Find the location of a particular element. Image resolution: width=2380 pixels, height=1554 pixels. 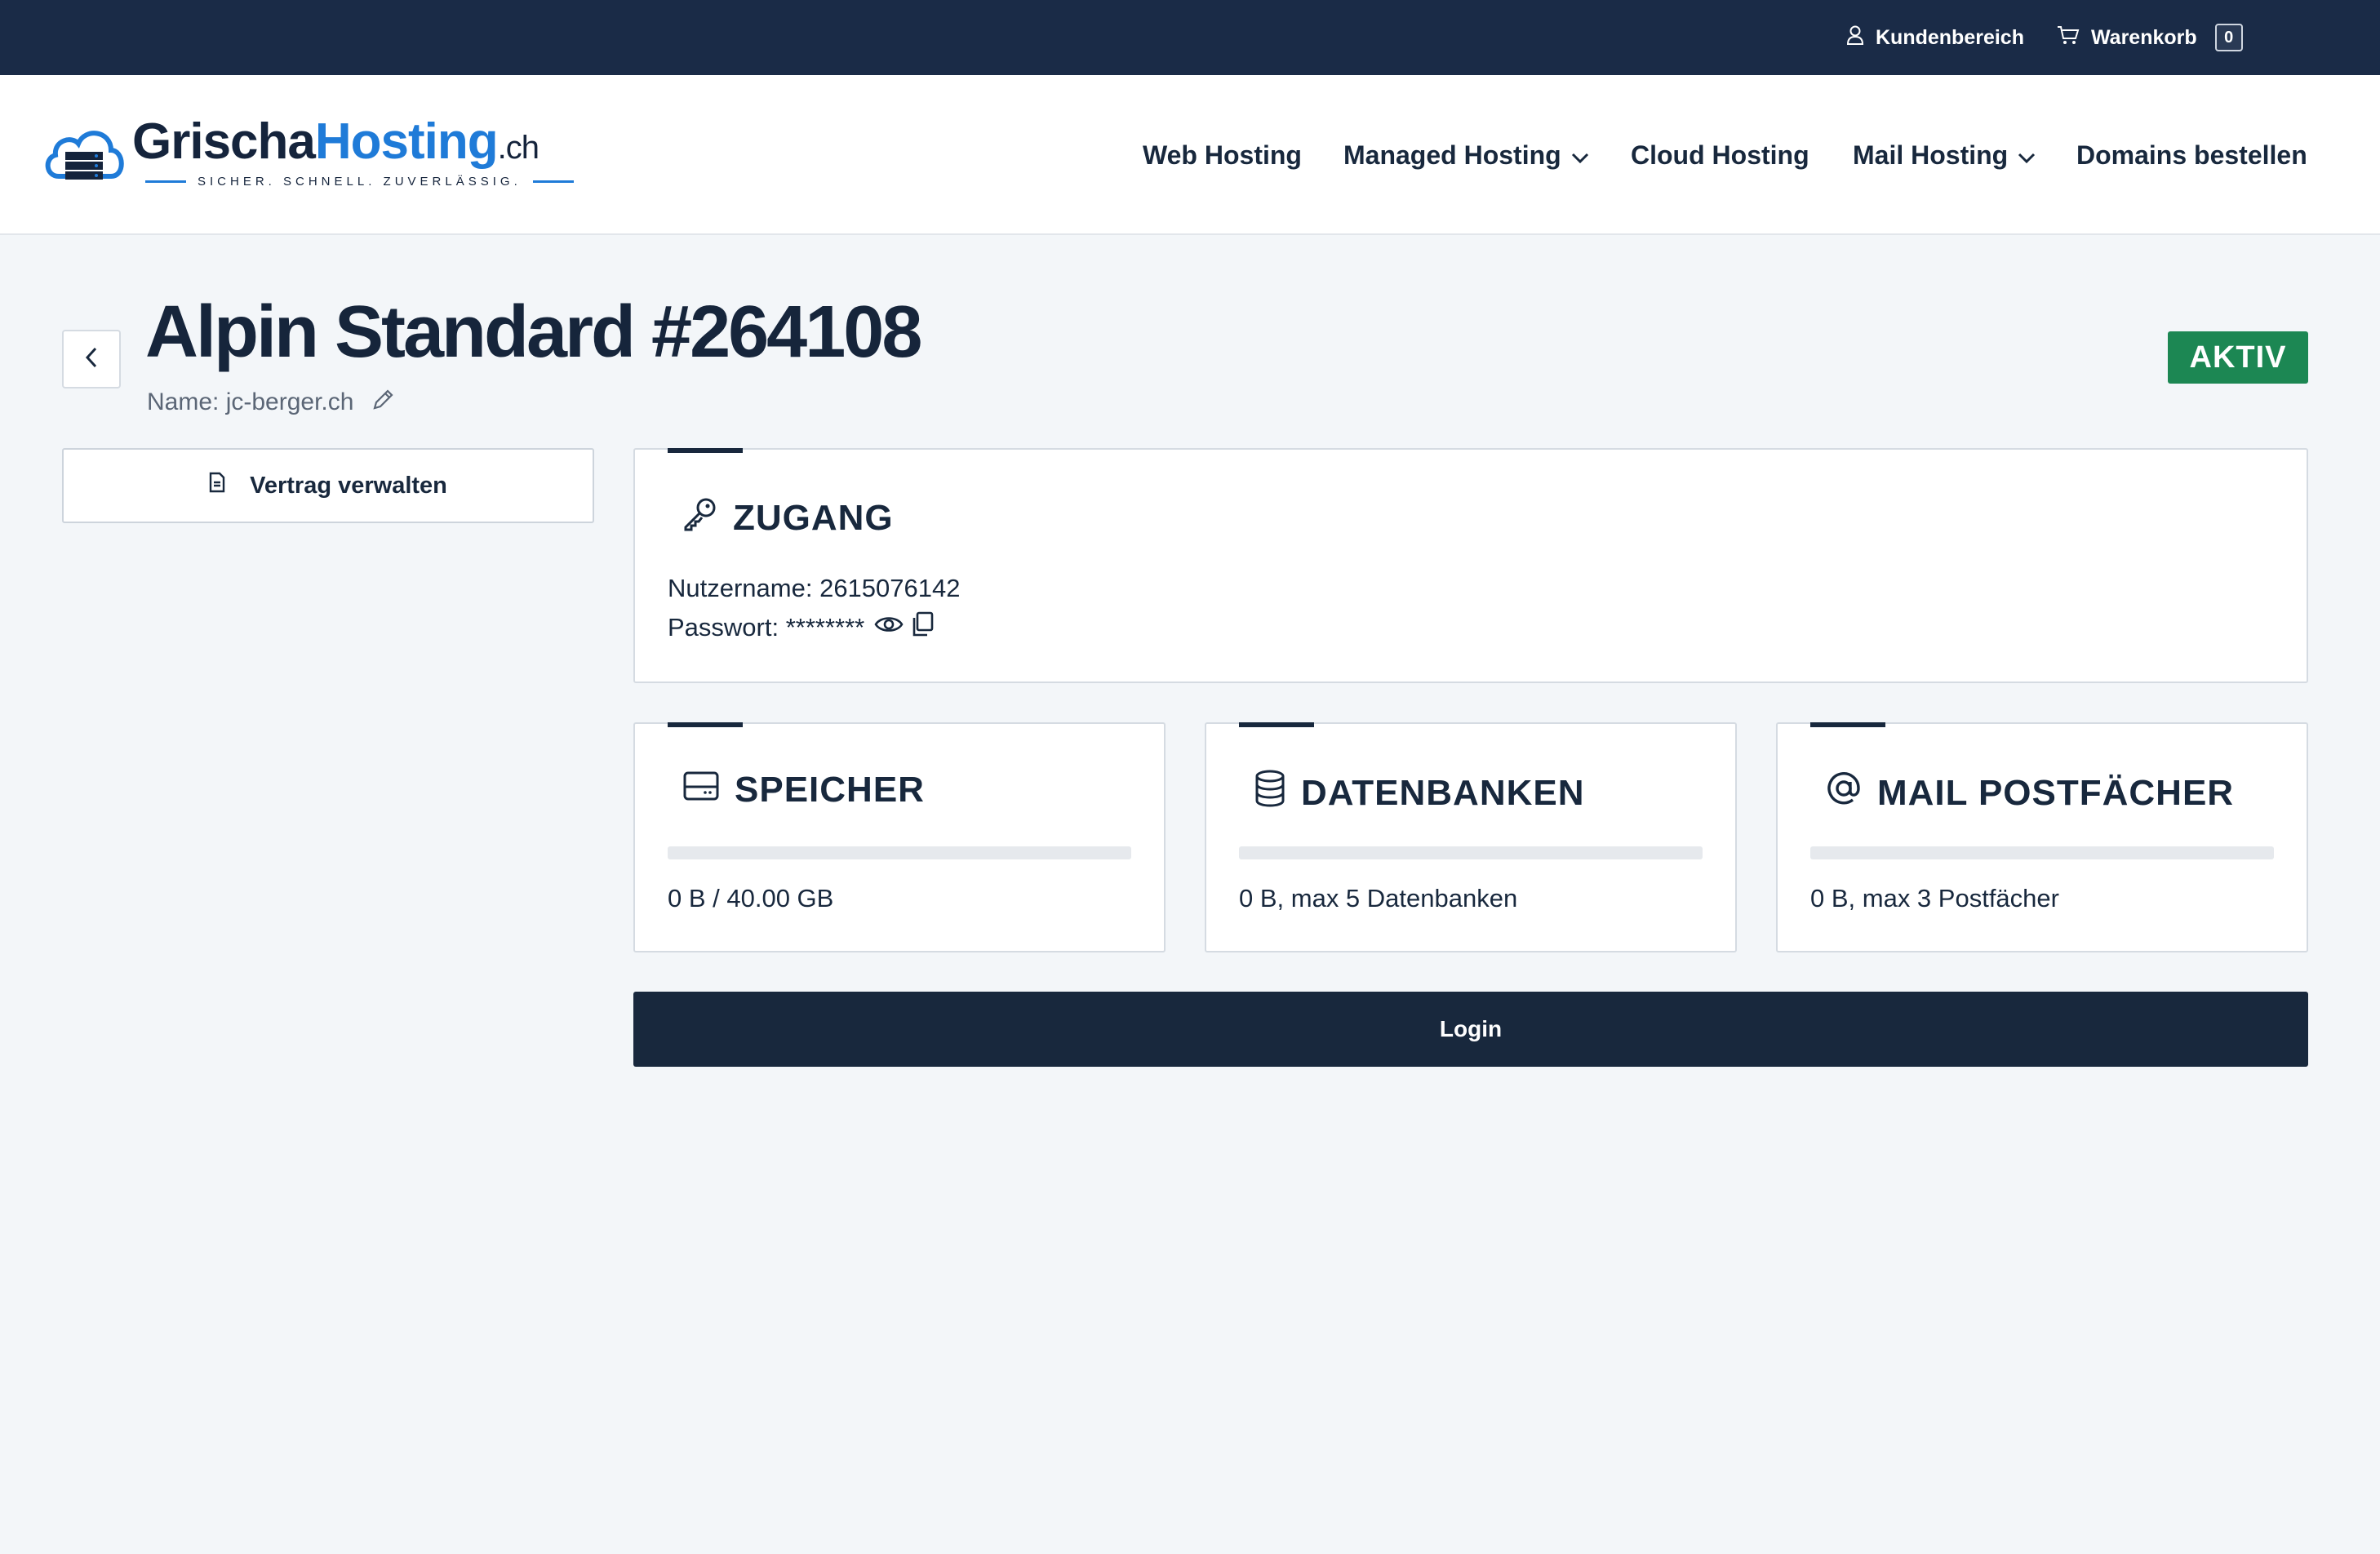

cart-icon is located at coordinates (2068, 38).